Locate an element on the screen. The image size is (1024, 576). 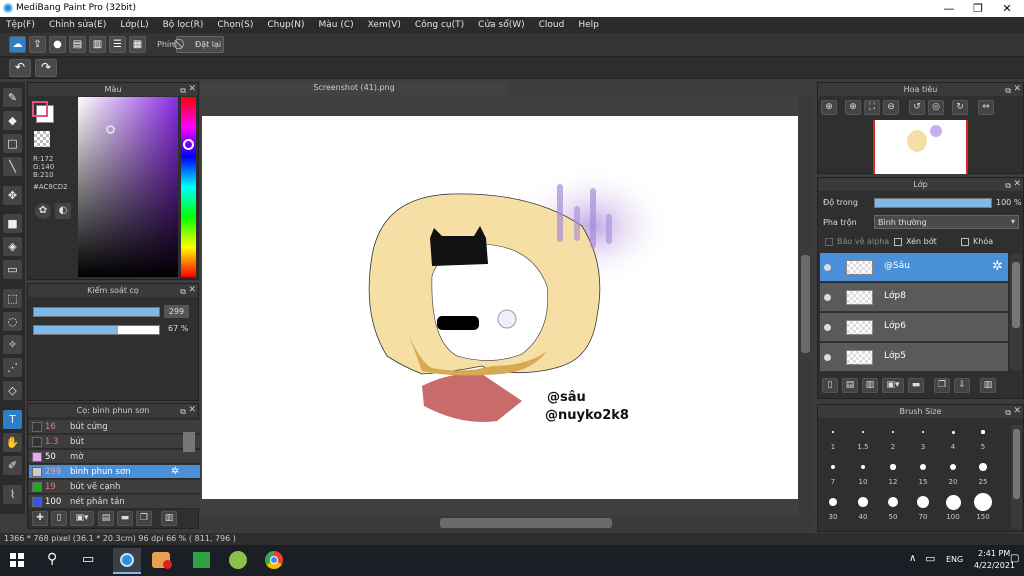
new-halftone-layer-icon: ▤ is located at coordinates (850, 385).